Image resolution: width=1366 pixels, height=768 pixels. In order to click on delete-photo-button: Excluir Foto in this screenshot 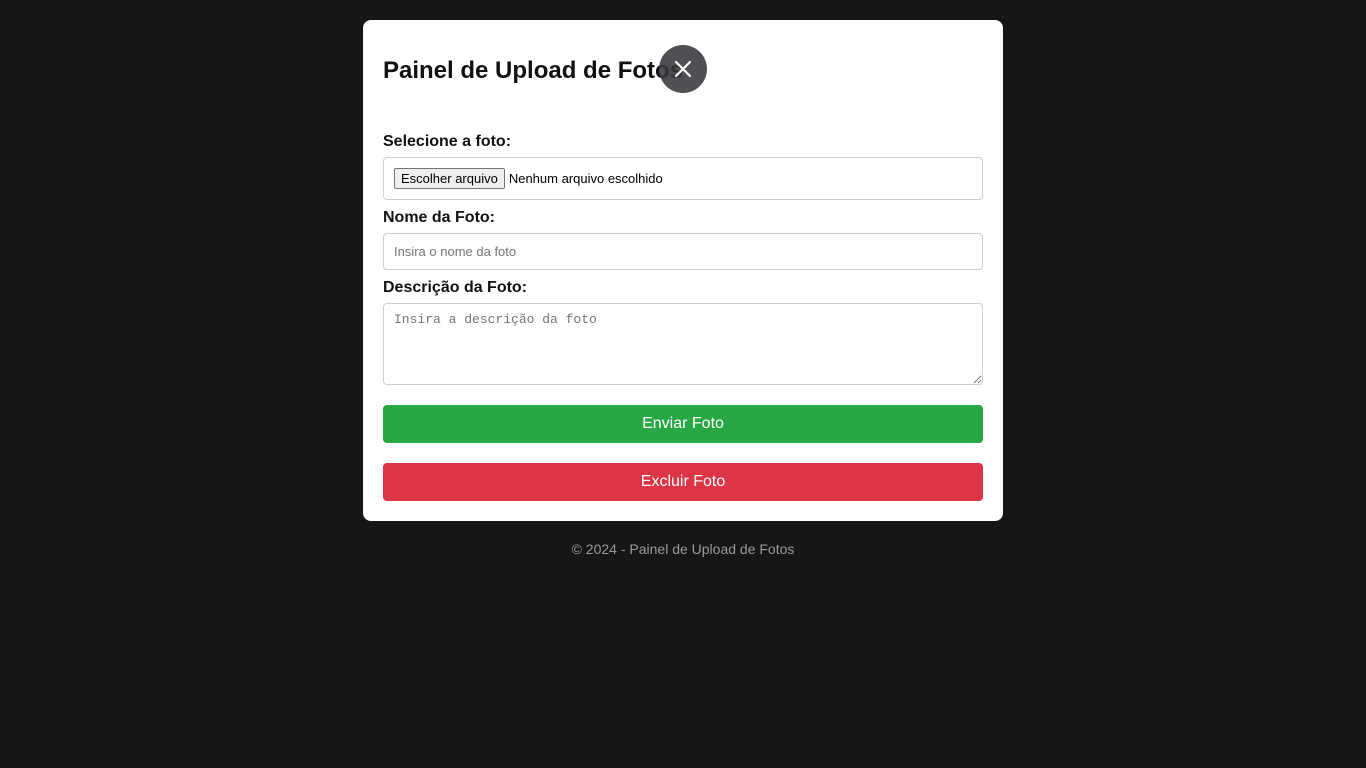, I will do `click(683, 482)`.